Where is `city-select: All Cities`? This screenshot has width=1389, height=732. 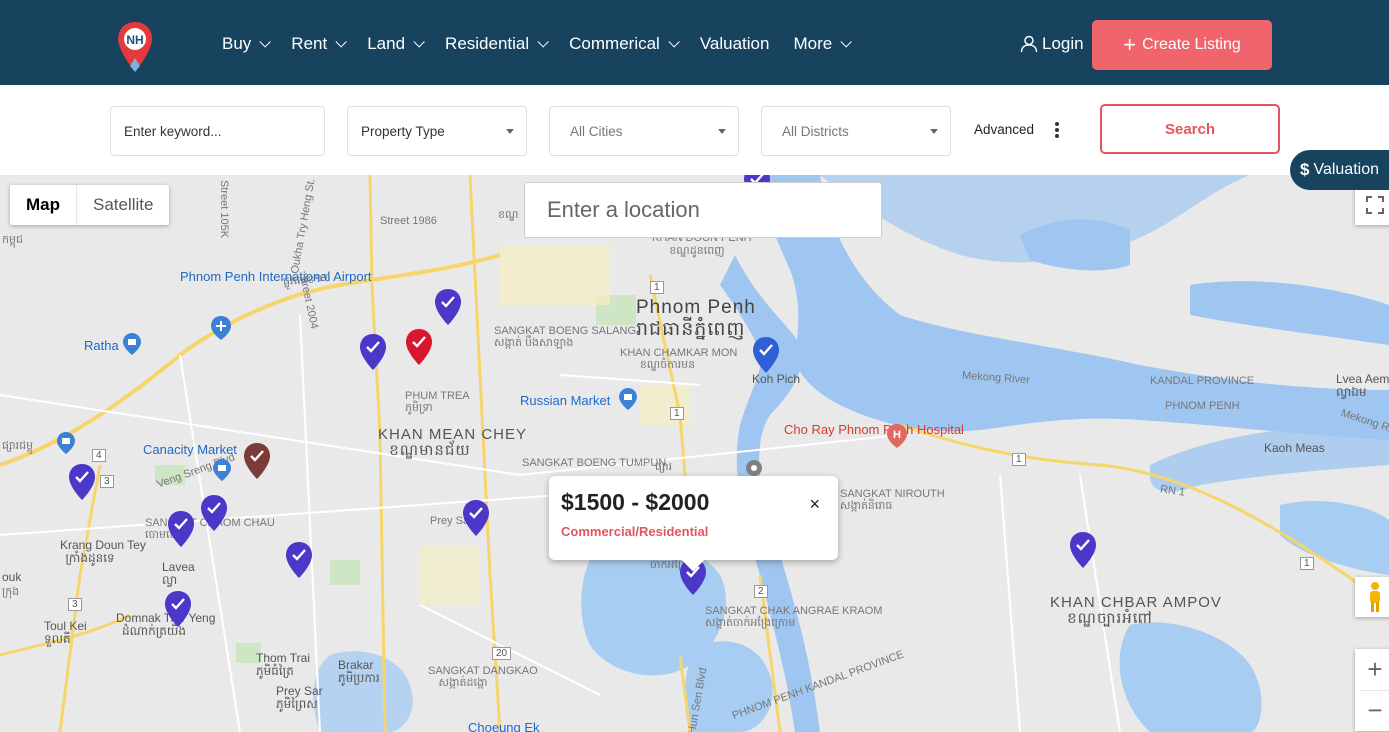 city-select: All Cities is located at coordinates (644, 131).